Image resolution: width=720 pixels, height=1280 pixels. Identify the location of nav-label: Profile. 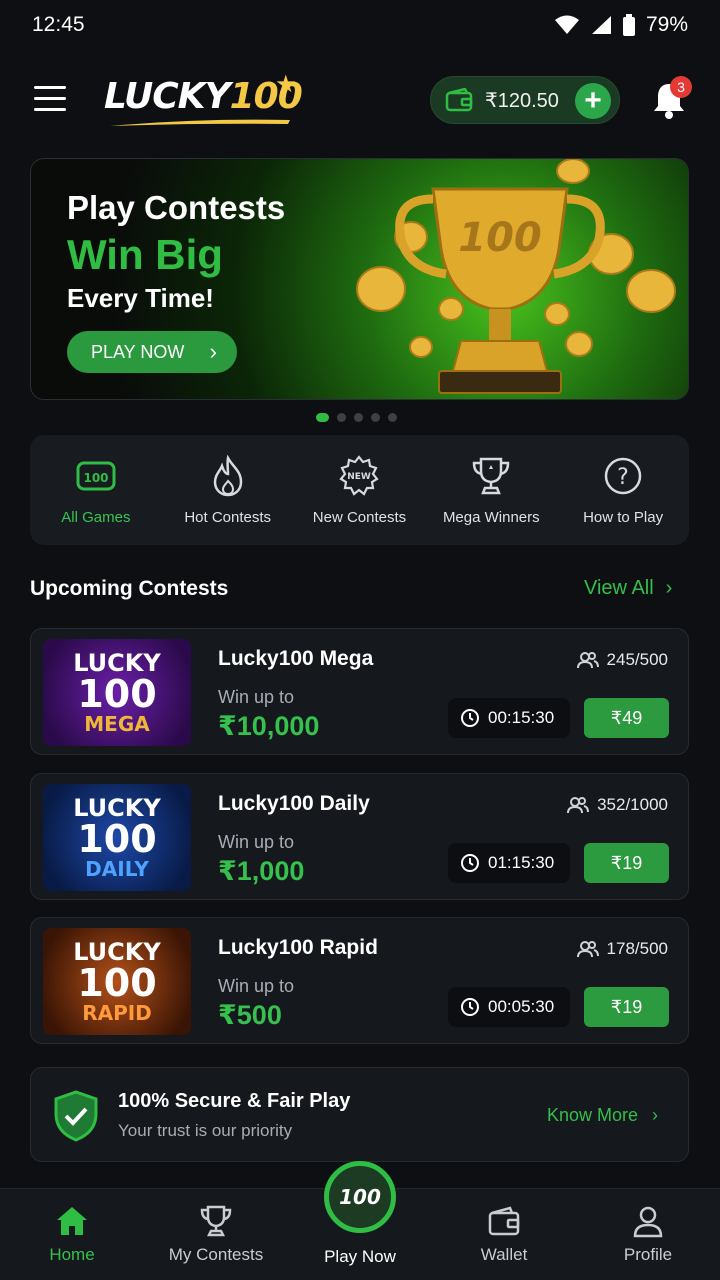
(648, 1254).